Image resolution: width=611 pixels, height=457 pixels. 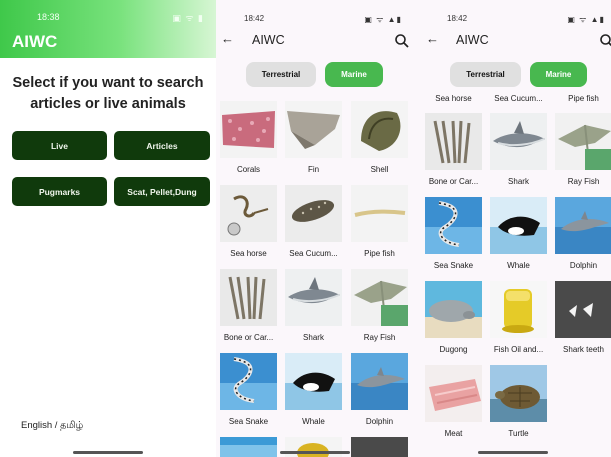 I want to click on grid-item-label: Shark teeth, so click(x=583, y=349).